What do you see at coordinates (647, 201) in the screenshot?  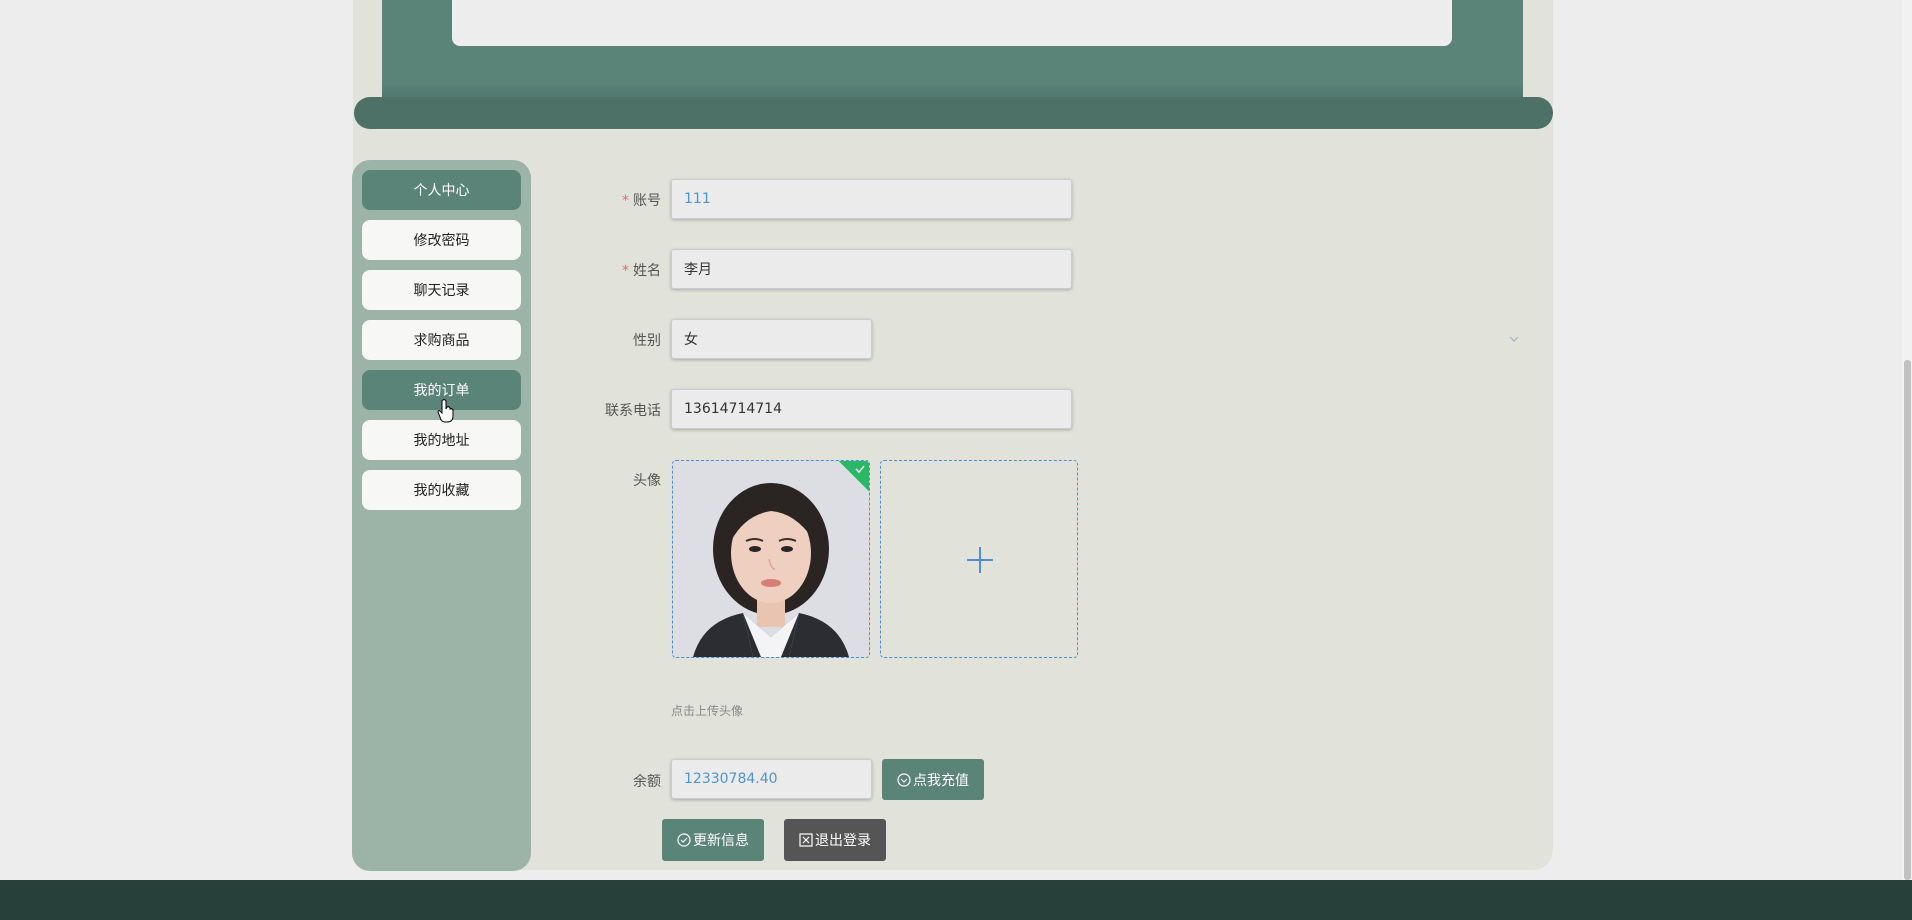 I see `account-label-text: 账号` at bounding box center [647, 201].